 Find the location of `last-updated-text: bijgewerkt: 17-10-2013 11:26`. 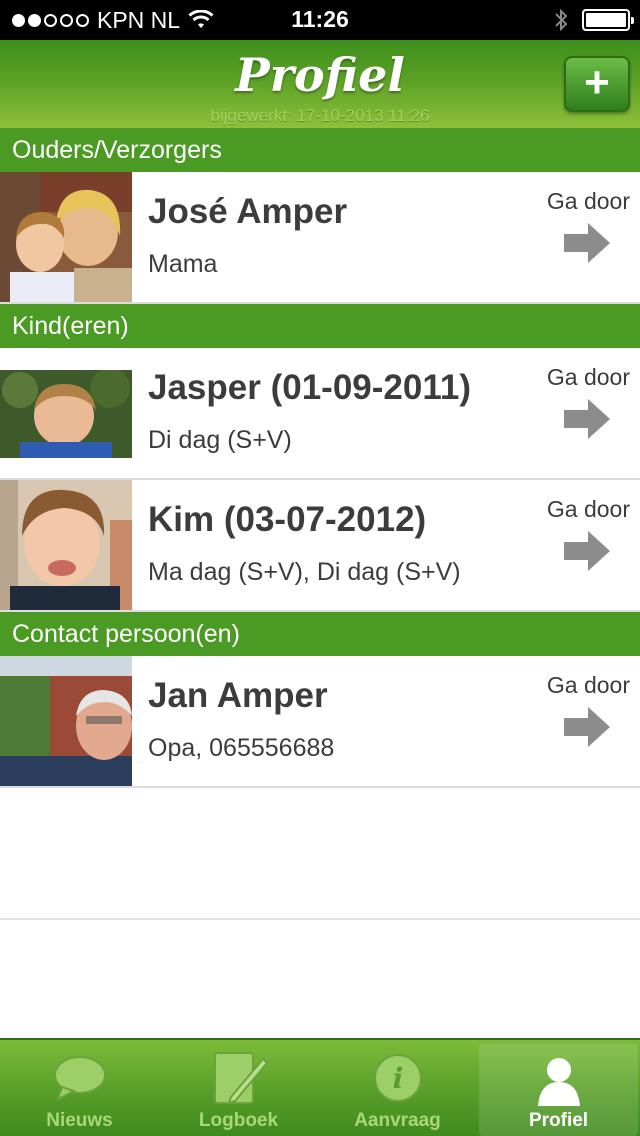

last-updated-text: bijgewerkt: 17-10-2013 11:26 is located at coordinates (320, 115).